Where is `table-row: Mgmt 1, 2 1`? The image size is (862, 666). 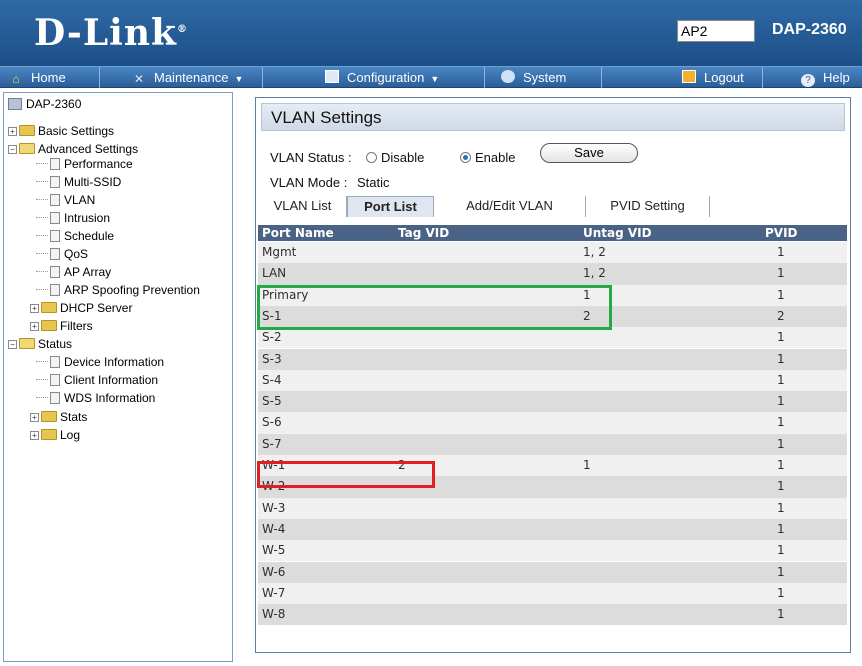
table-row: Mgmt 1, 2 1 is located at coordinates (552, 253).